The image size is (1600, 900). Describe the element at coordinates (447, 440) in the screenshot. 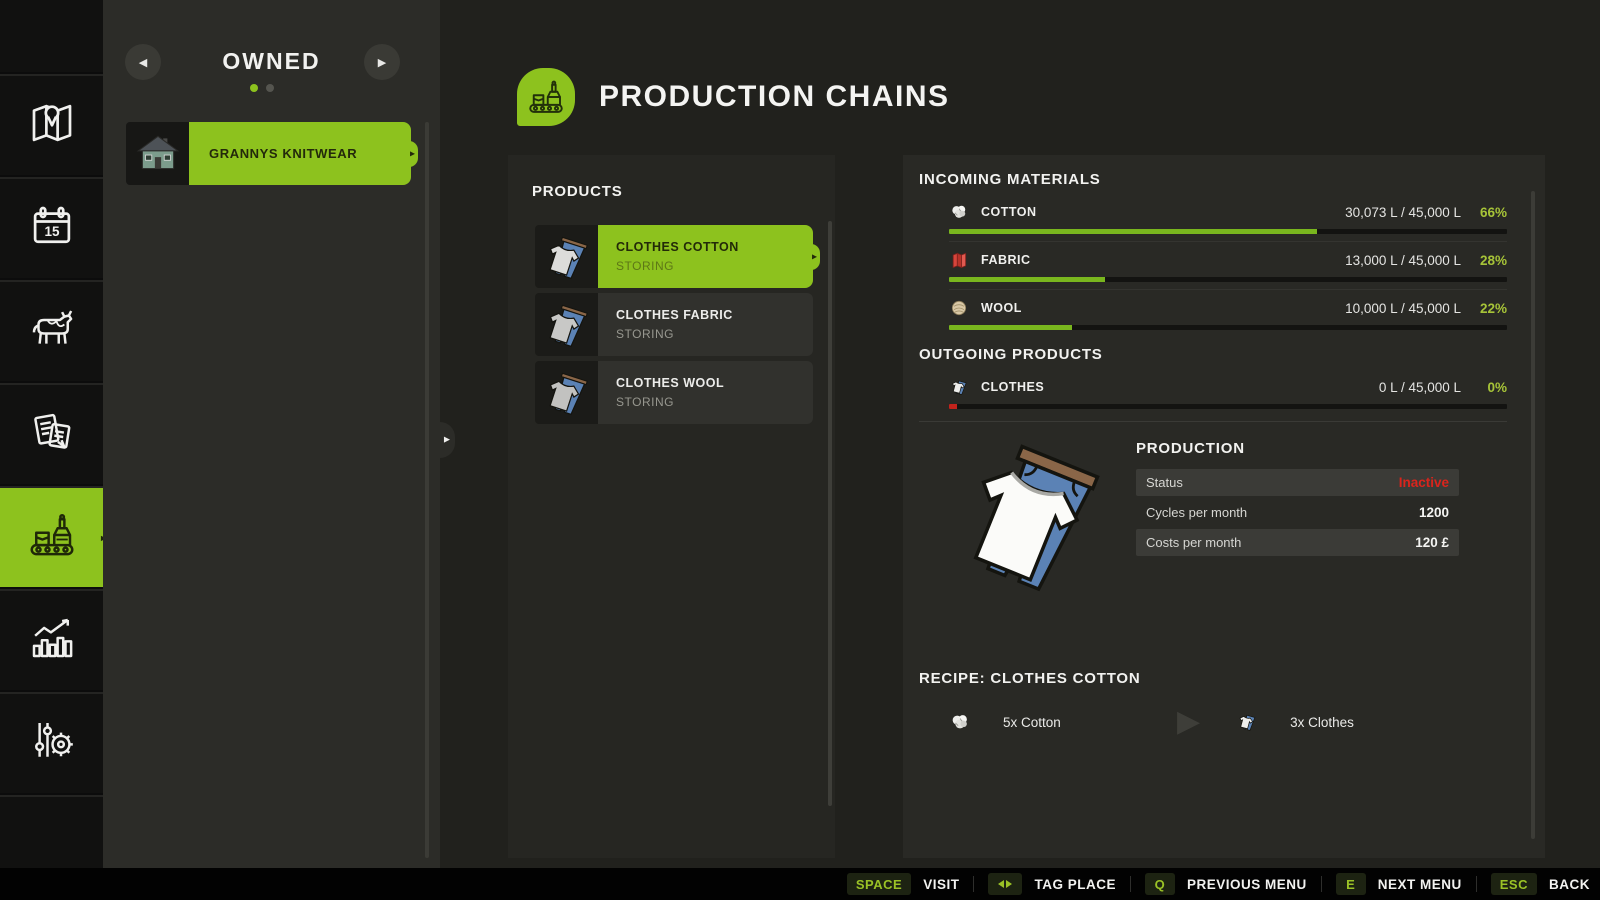

I see `panel-collapse-handle: ►` at that location.